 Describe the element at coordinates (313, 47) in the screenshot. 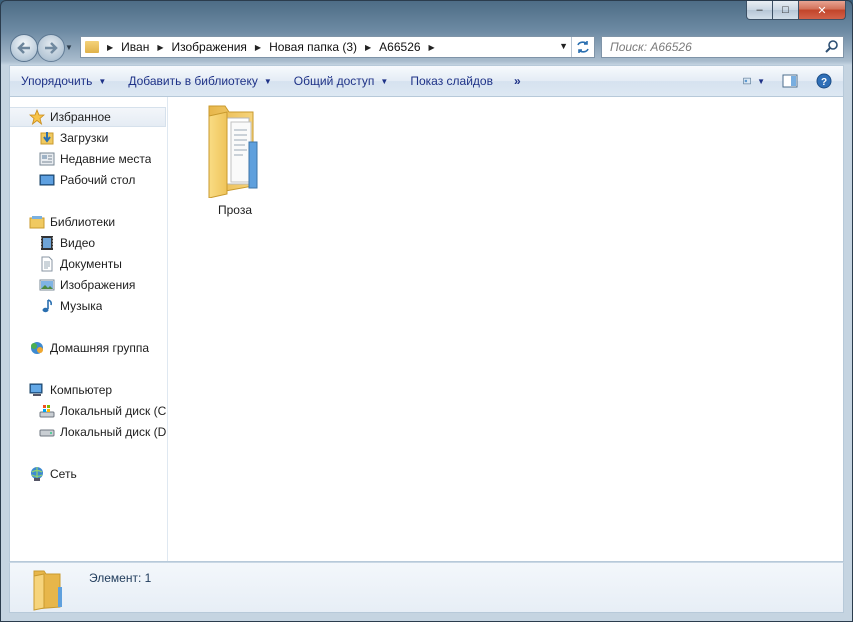

I see `breadcrumb-item: Новая папка (3)` at that location.